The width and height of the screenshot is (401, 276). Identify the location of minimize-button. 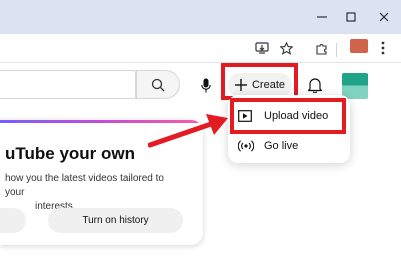
(322, 17).